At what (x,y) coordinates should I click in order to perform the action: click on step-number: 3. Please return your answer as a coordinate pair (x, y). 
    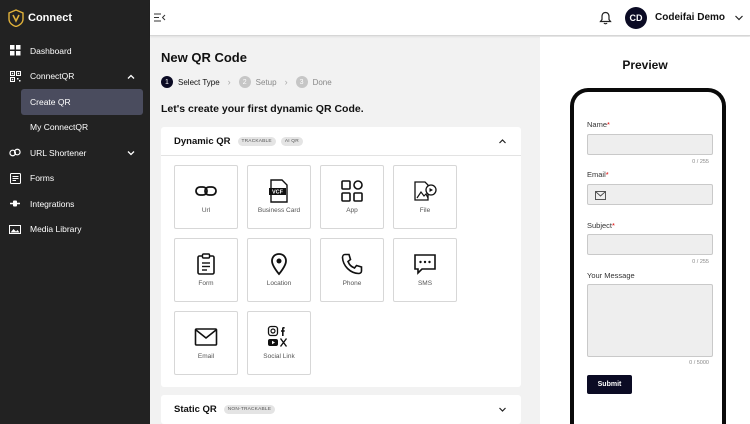
    Looking at the image, I should click on (301, 82).